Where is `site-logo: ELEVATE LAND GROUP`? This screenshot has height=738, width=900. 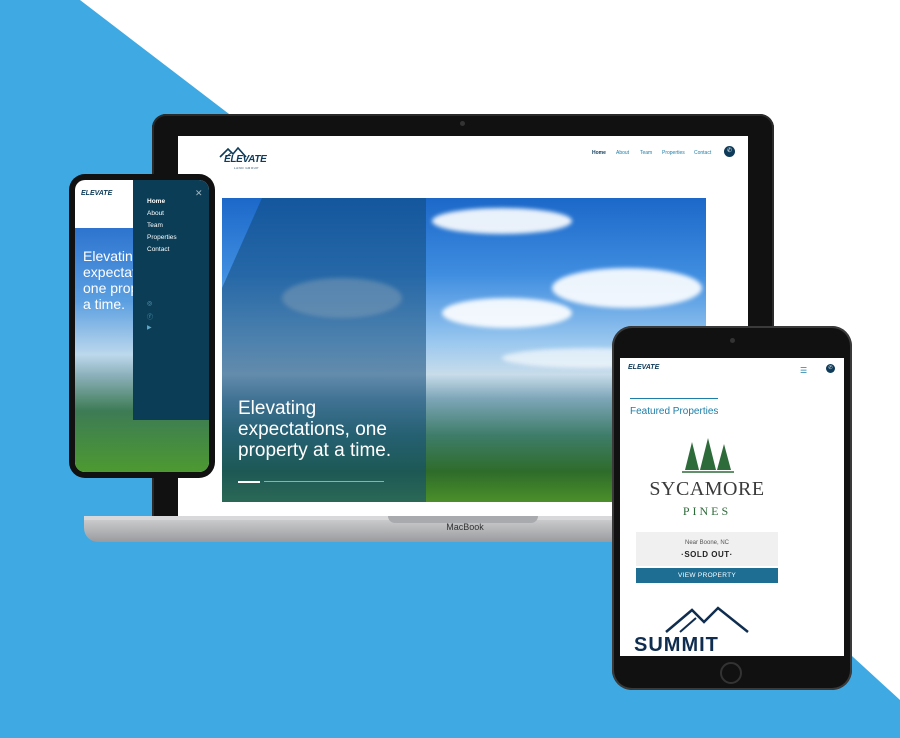
site-logo: ELEVATE LAND GROUP is located at coordinates (248, 160).